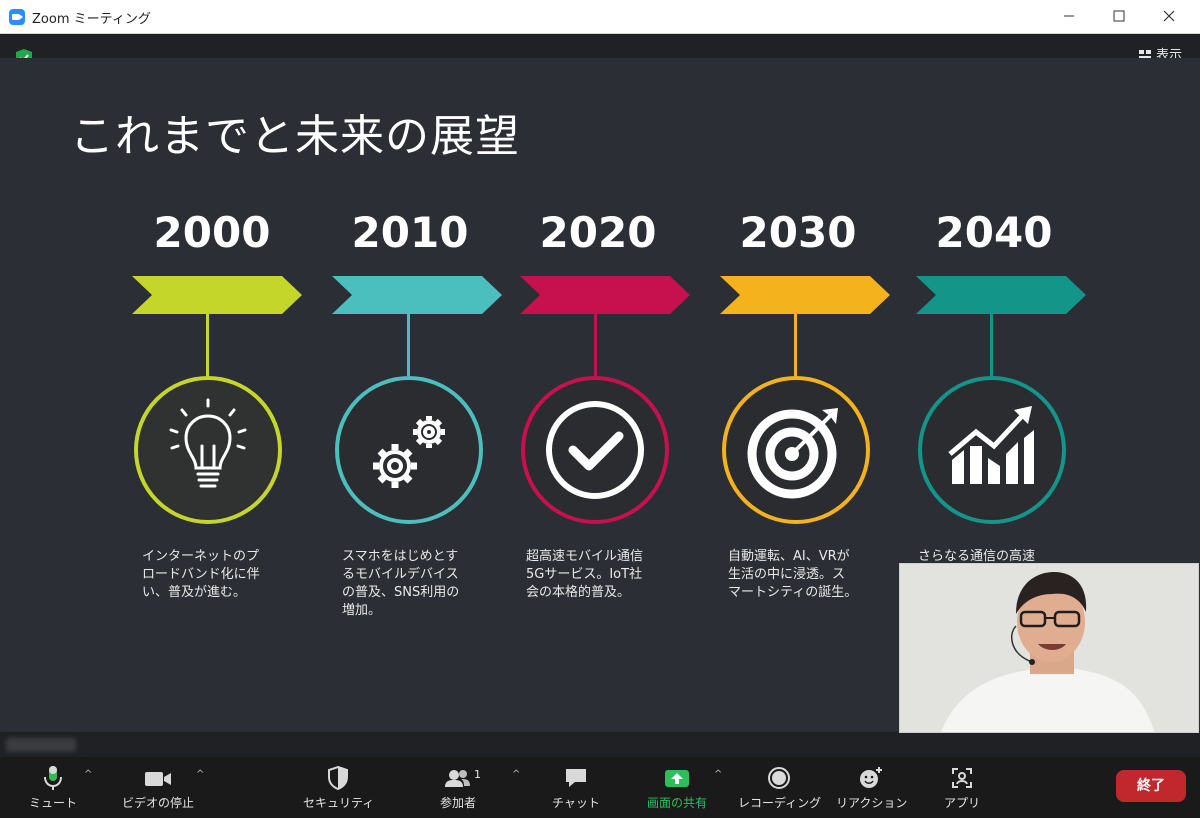 Image resolution: width=1200 pixels, height=818 pixels. Describe the element at coordinates (792, 453) in the screenshot. I see `target-icon` at that location.